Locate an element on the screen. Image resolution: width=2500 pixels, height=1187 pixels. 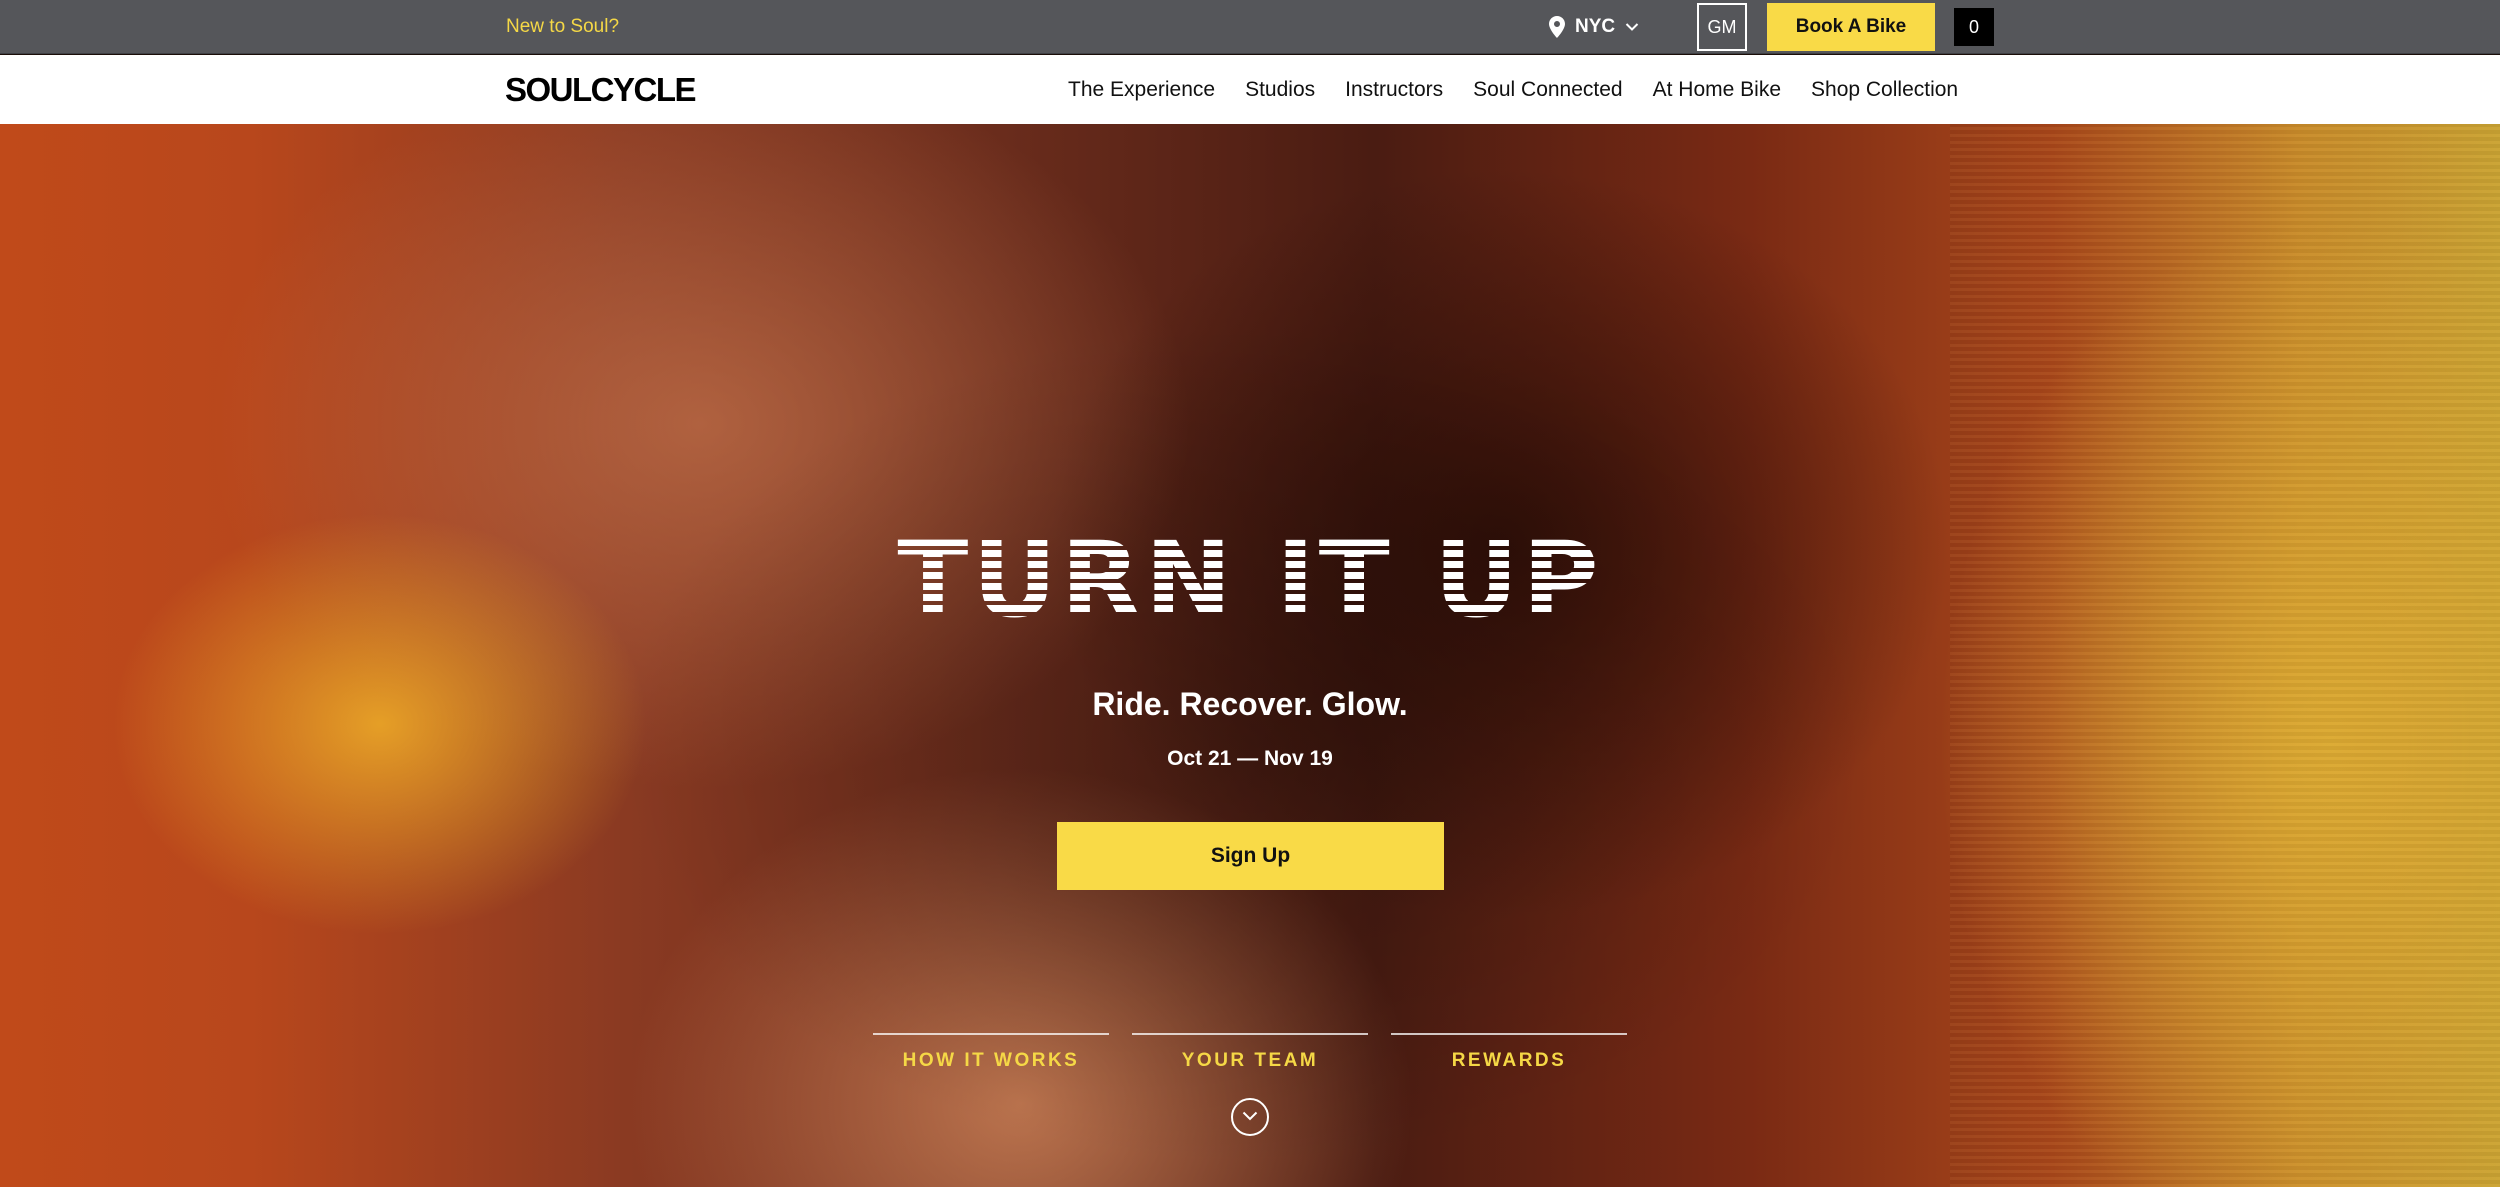
nav-link-shop-collection: Shop Collection is located at coordinates (1884, 90).